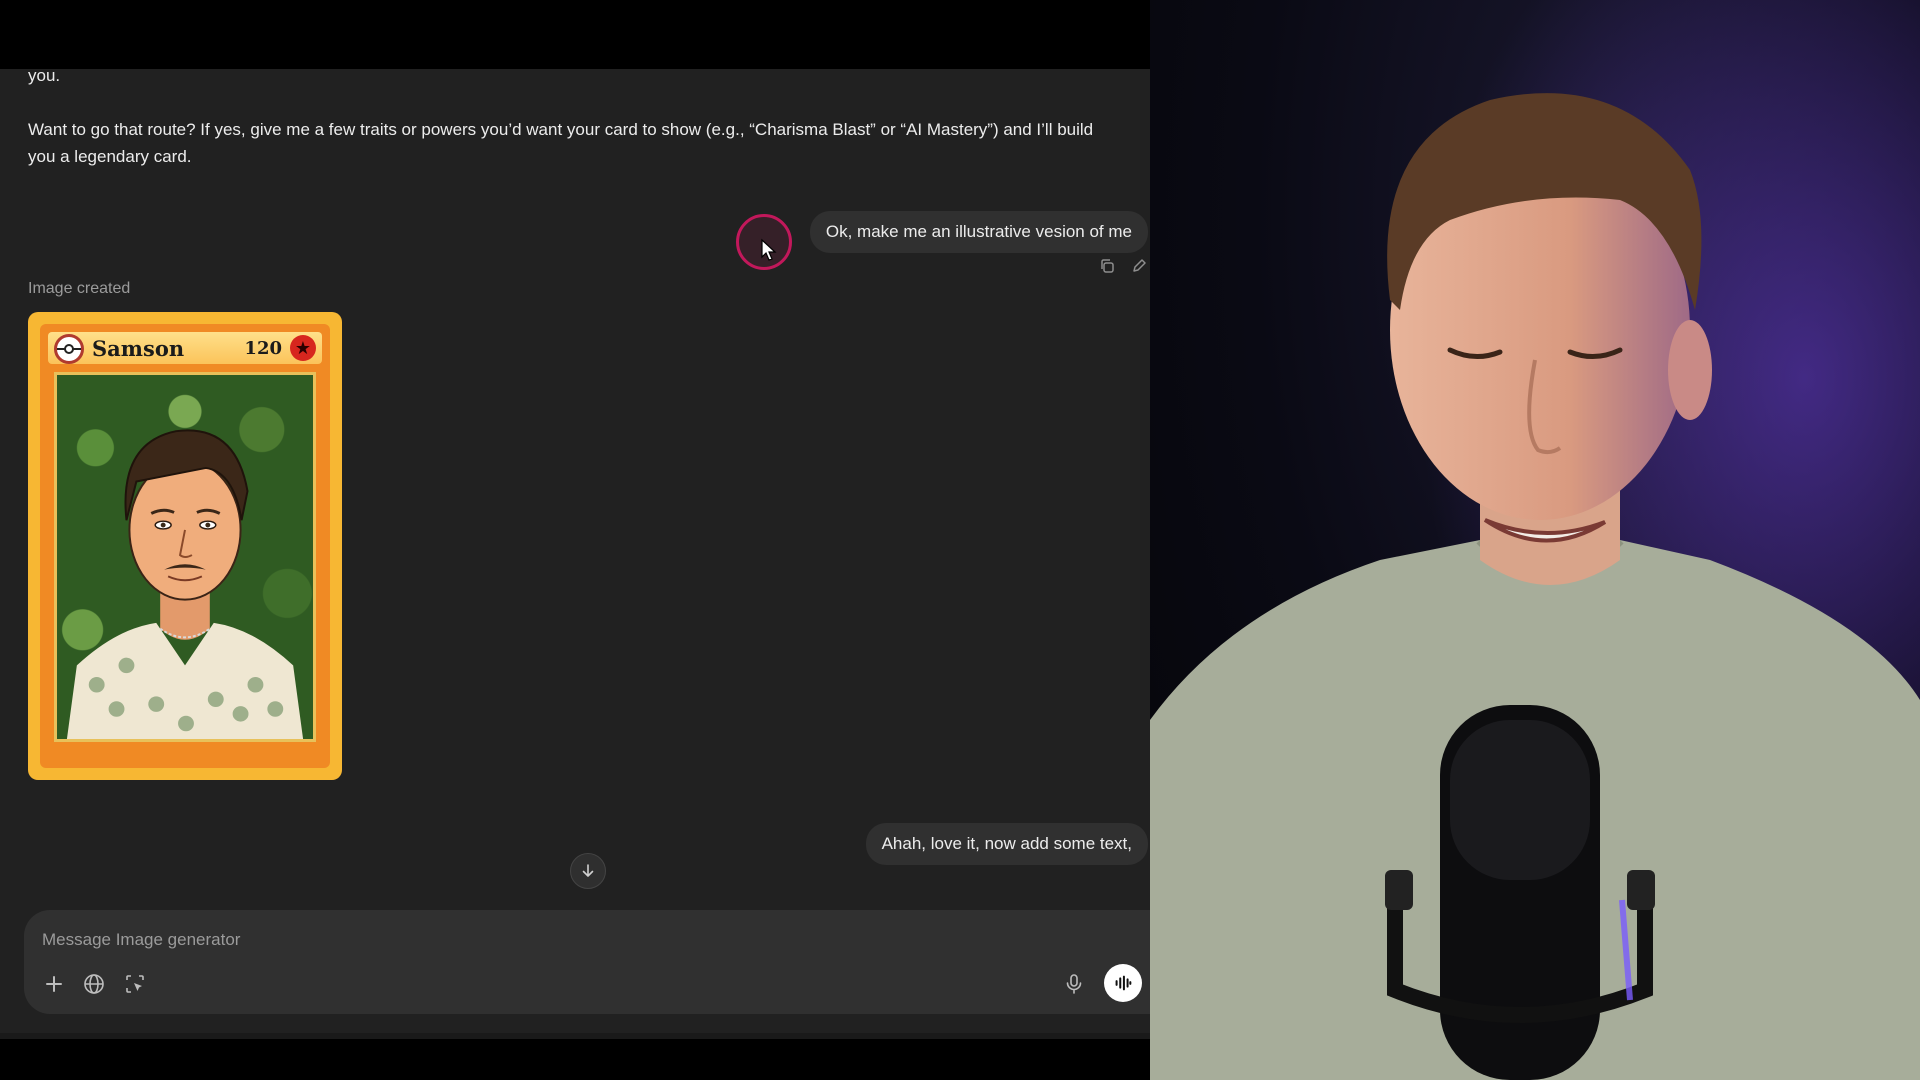 Image resolution: width=1920 pixels, height=1080 pixels. Describe the element at coordinates (575, 34) in the screenshot. I see `top-black-bar` at that location.